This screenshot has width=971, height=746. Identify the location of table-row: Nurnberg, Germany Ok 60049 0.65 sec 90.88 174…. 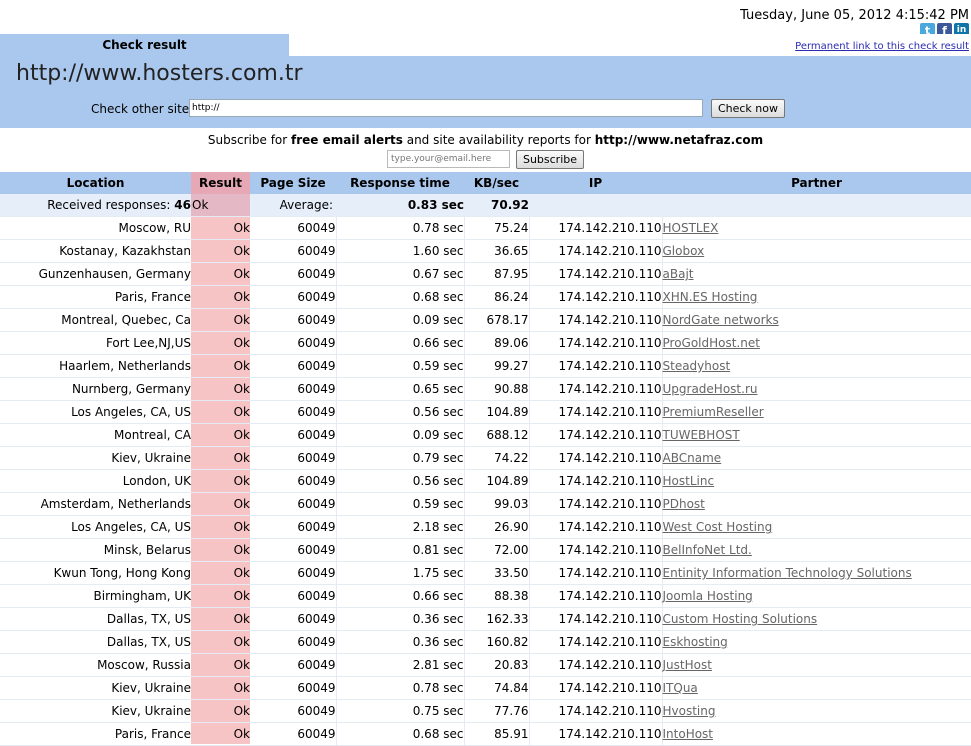
(485, 389).